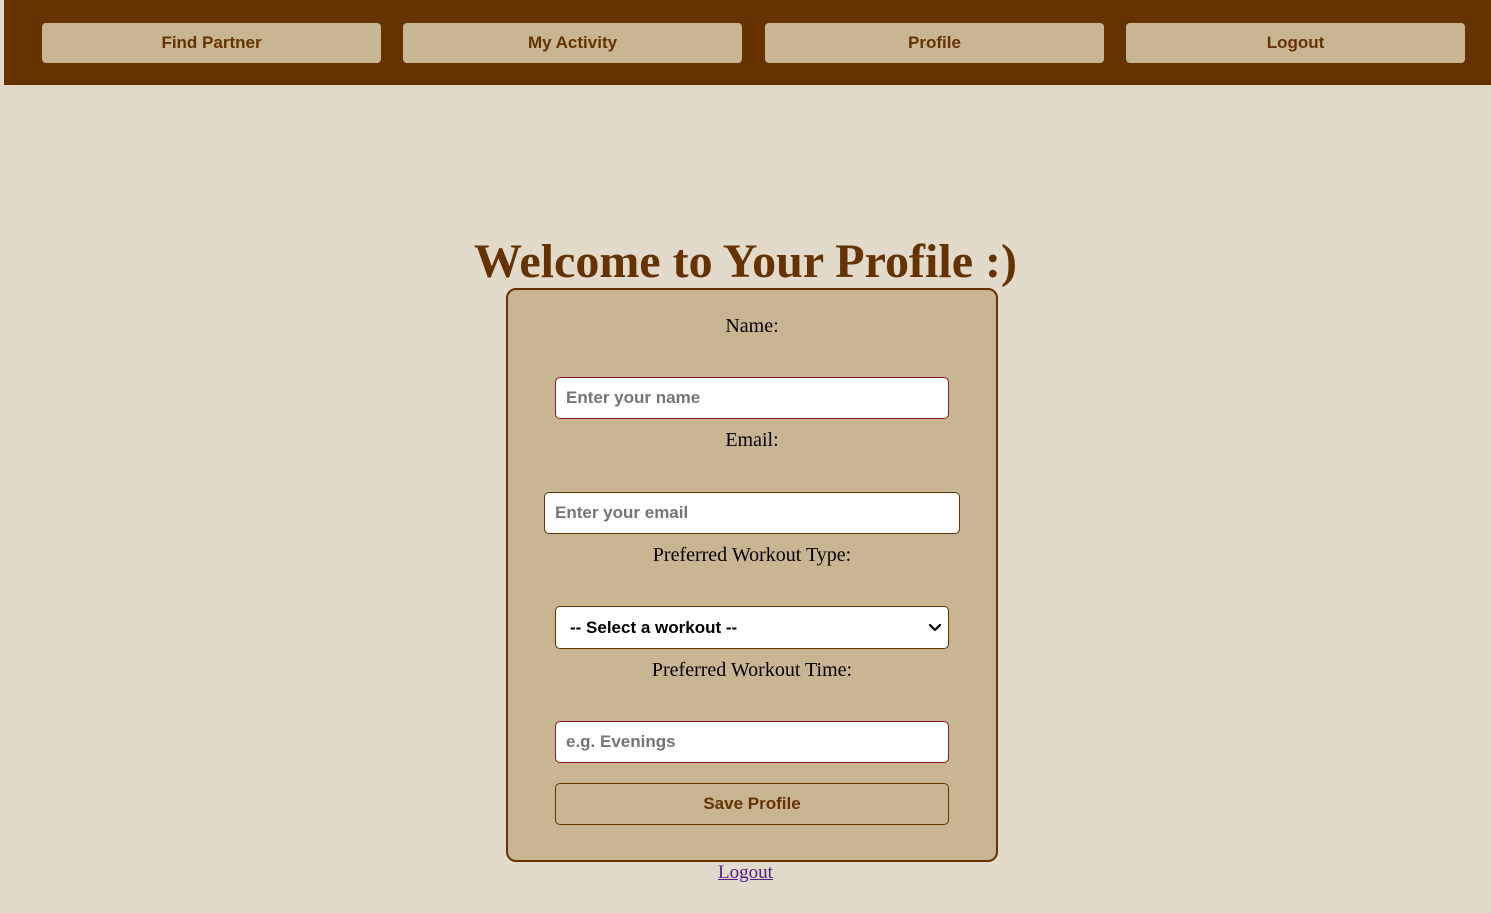 The width and height of the screenshot is (1491, 913). Describe the element at coordinates (572, 43) in the screenshot. I see `nav-my-activity-button: My Activity` at that location.